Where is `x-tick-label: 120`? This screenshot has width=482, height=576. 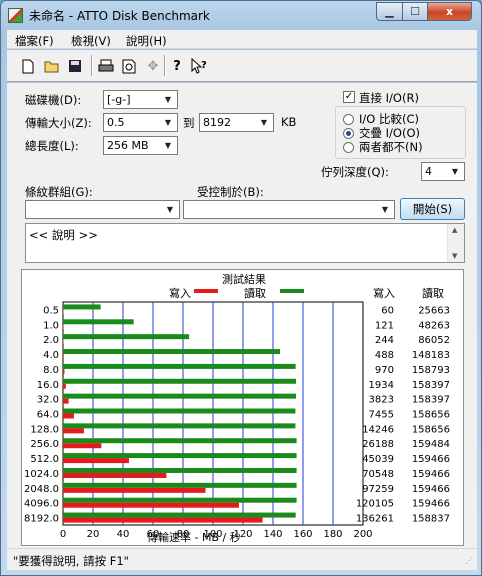
x-tick-label: 120 is located at coordinates (242, 534).